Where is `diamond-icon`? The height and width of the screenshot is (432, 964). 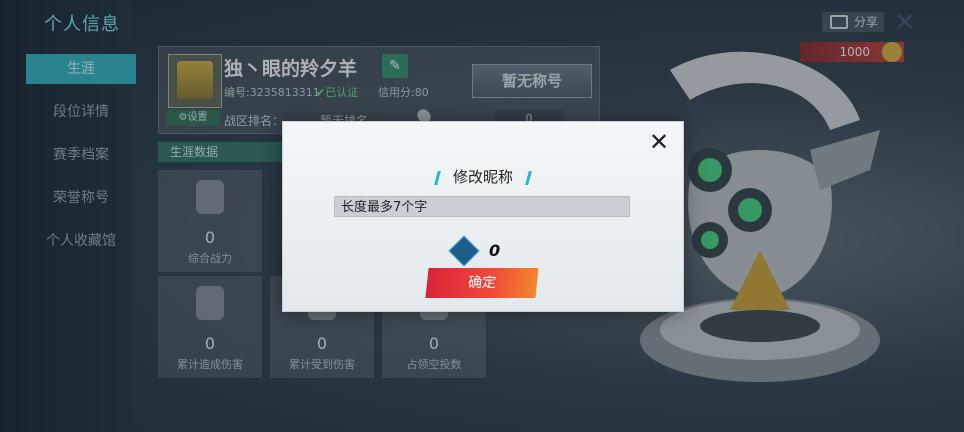 diamond-icon is located at coordinates (464, 251).